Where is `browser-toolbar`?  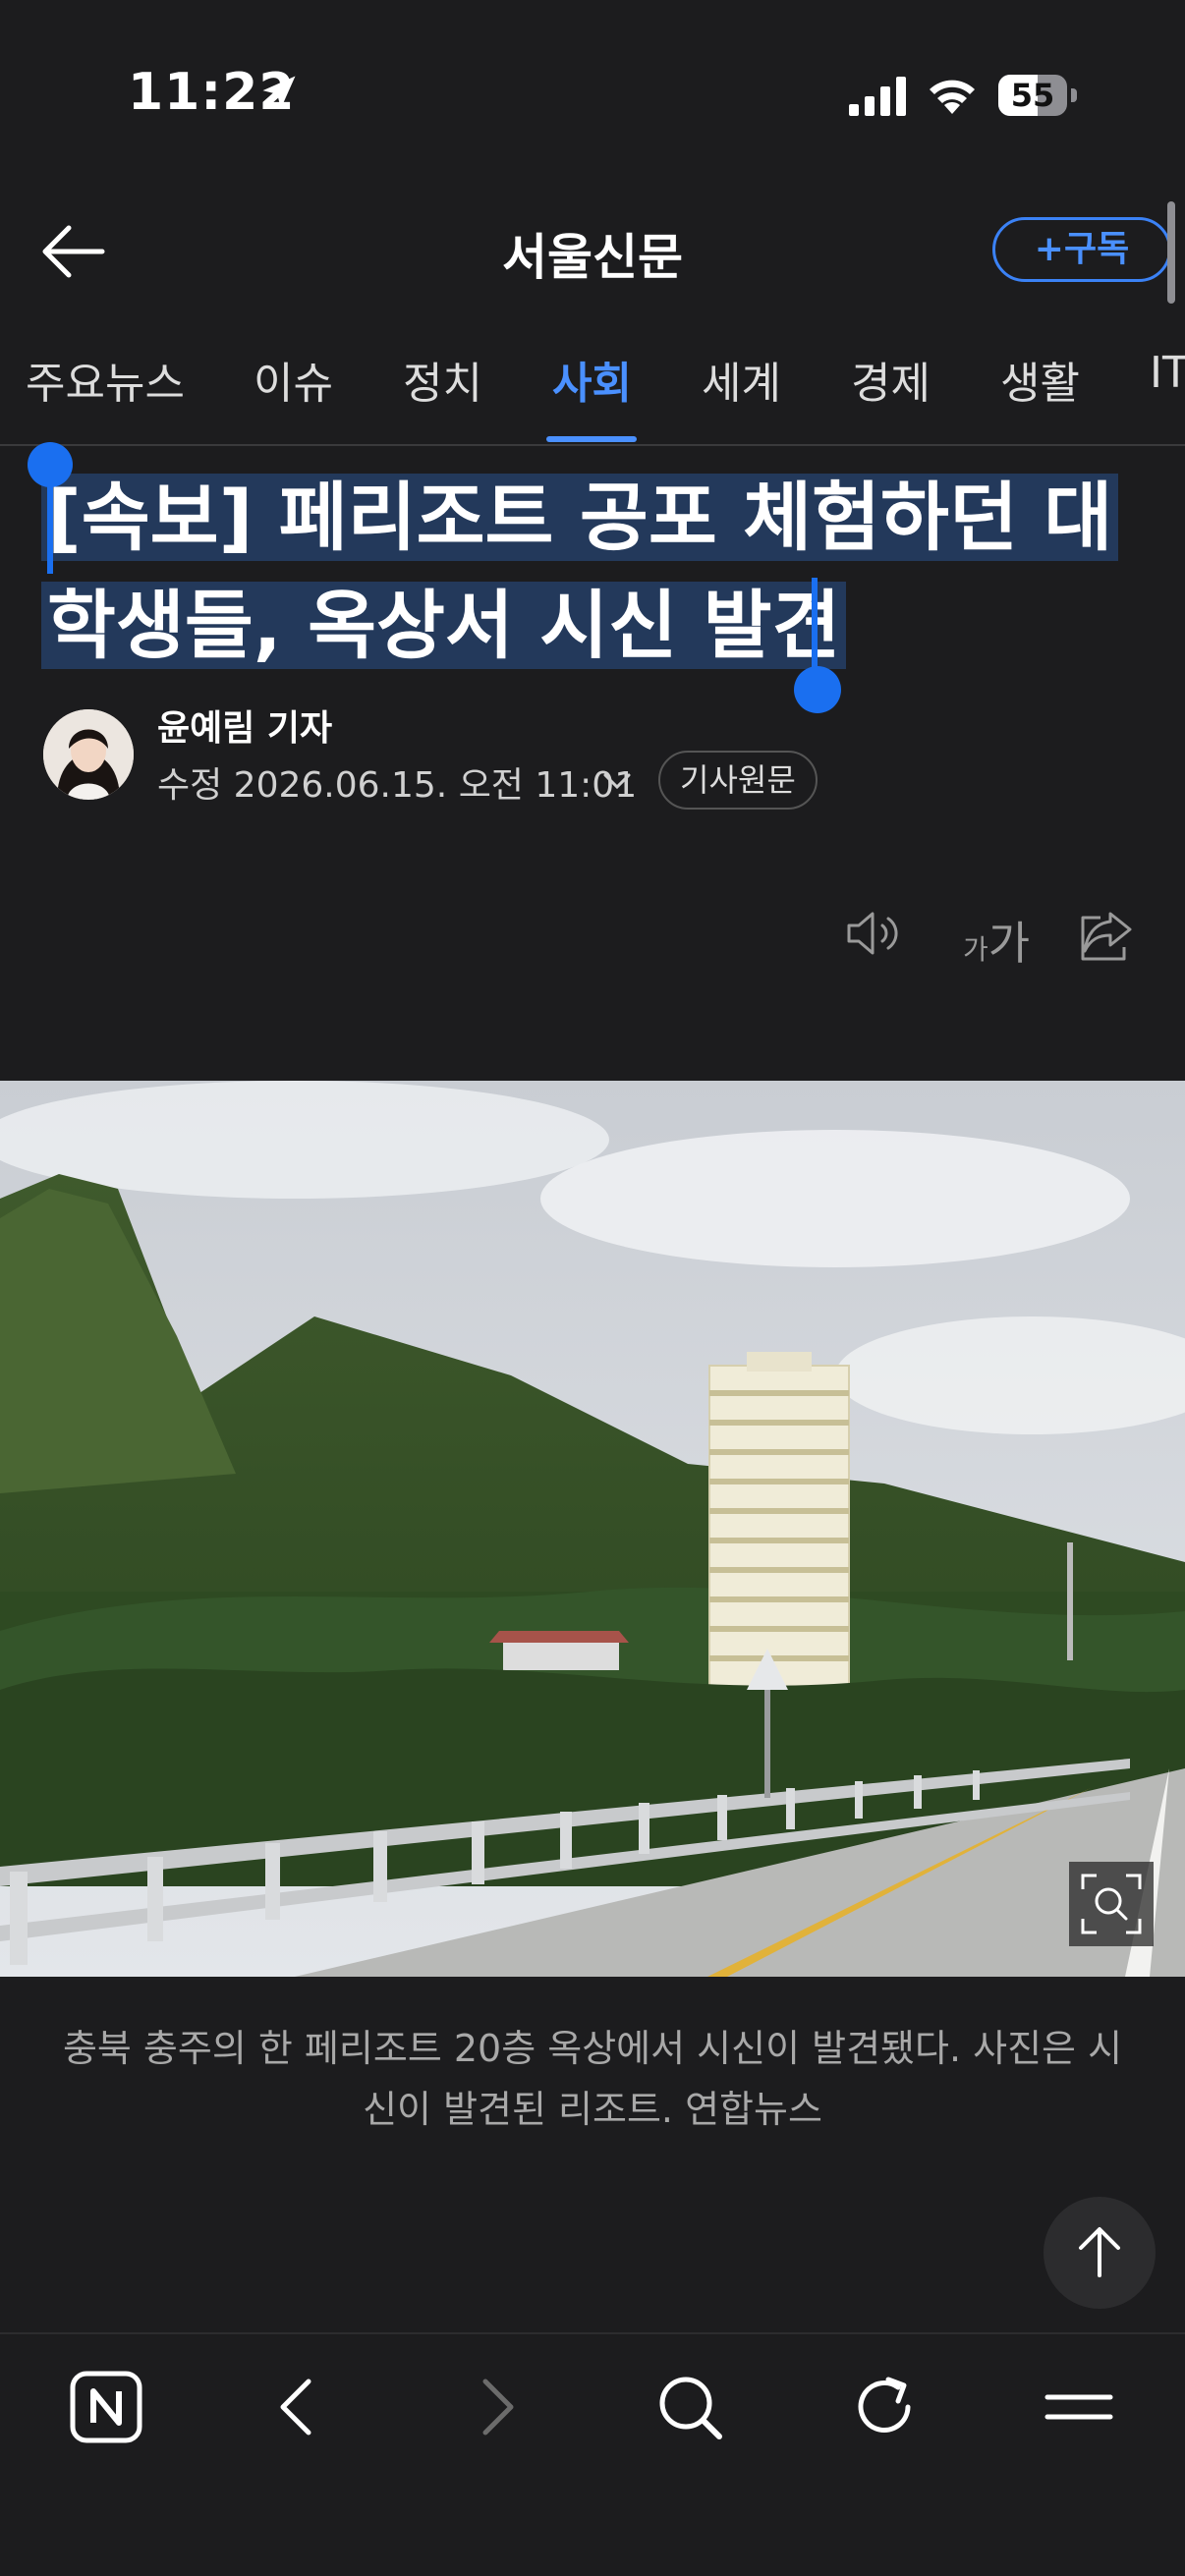 browser-toolbar is located at coordinates (592, 2455).